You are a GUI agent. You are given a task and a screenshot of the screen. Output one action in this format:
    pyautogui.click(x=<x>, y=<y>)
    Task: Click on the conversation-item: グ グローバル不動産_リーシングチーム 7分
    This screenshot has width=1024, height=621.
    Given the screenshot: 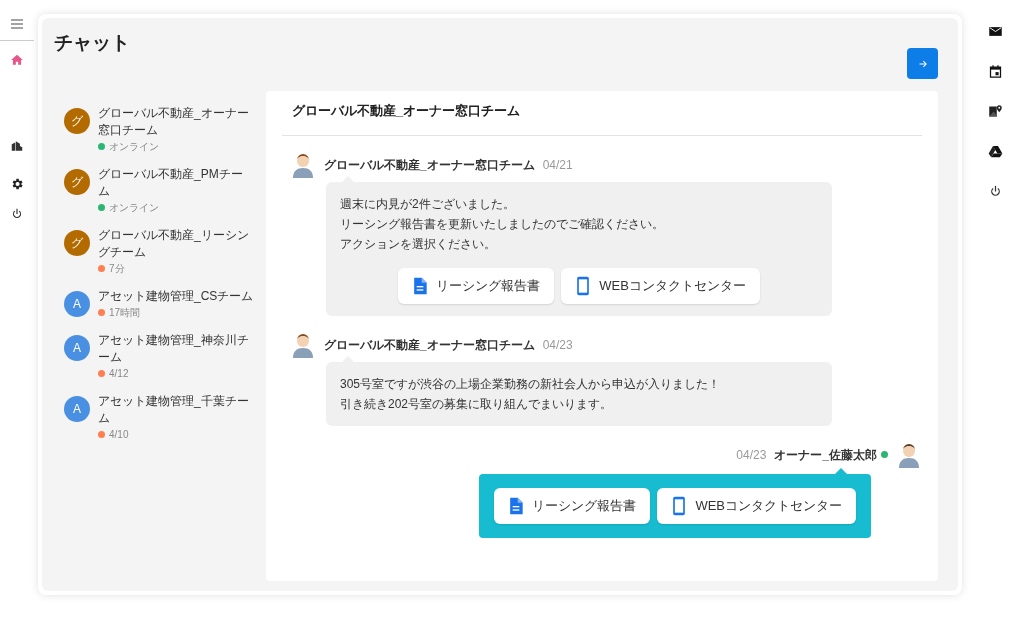 What is the action you would take?
    pyautogui.click(x=159, y=251)
    